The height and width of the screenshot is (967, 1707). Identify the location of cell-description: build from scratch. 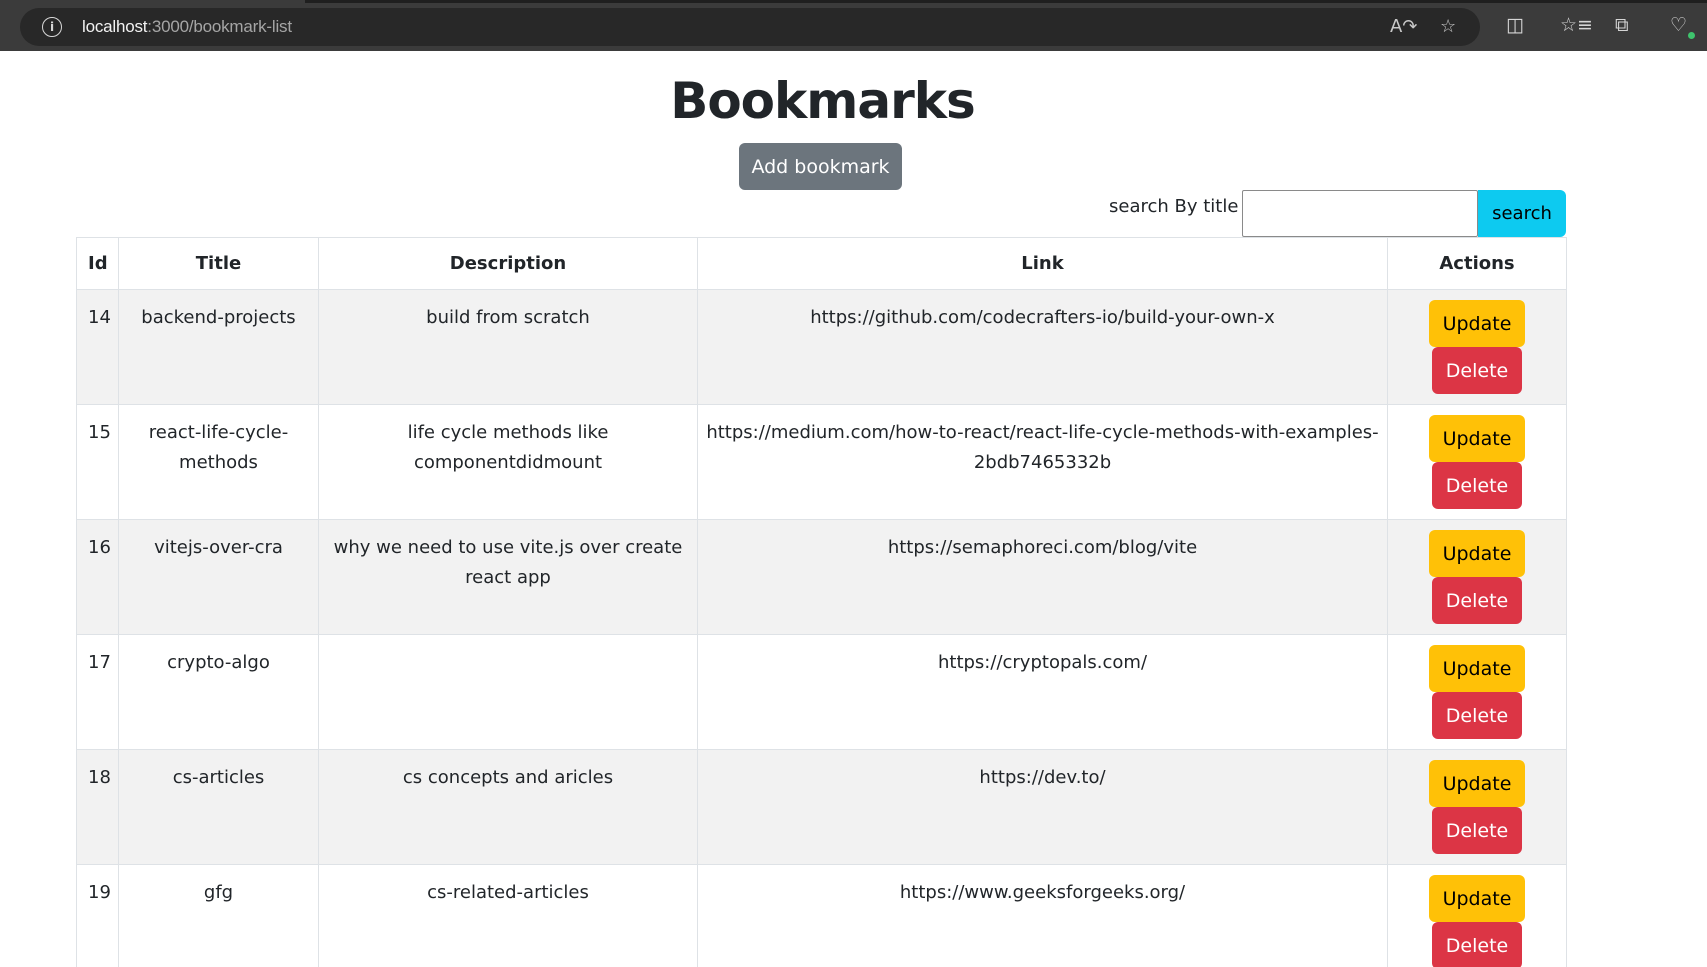
(508, 347).